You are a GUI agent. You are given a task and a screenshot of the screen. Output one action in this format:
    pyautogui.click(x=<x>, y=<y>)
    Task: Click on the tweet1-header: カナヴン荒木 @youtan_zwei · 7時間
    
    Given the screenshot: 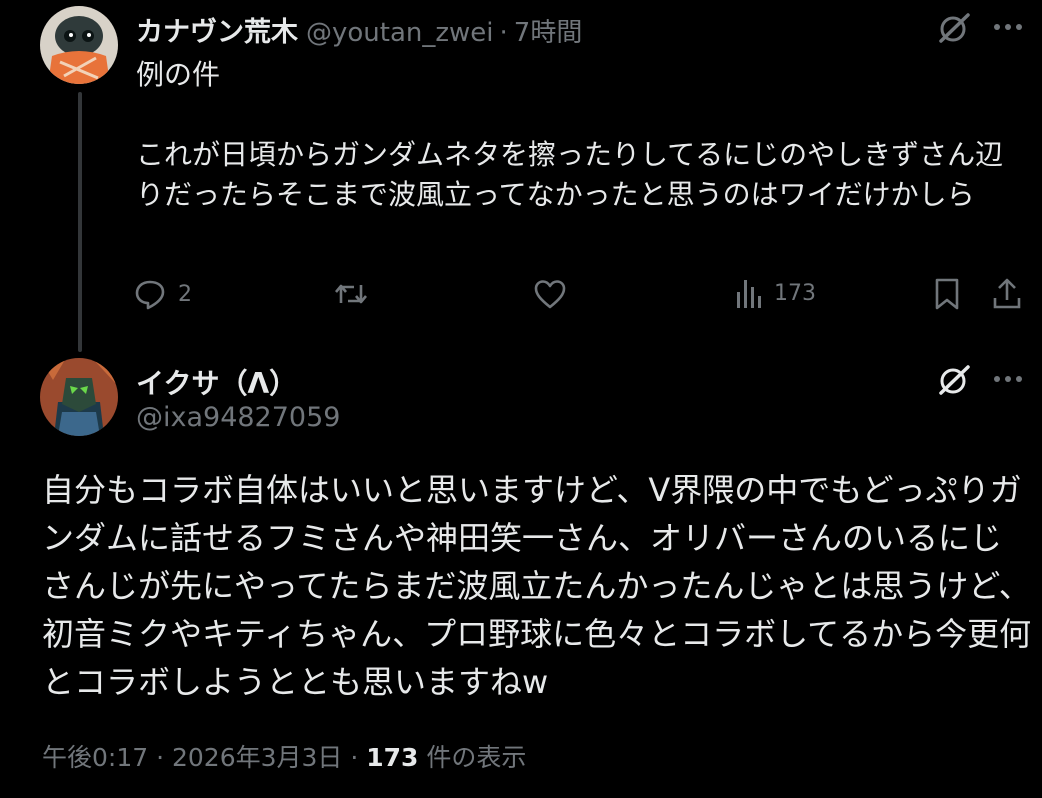 What is the action you would take?
    pyautogui.click(x=359, y=29)
    